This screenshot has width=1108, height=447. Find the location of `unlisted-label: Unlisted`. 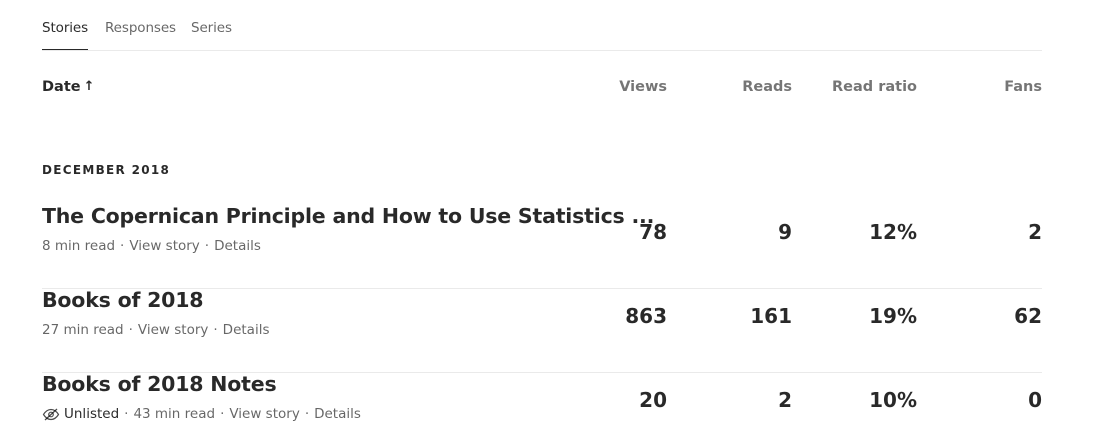

unlisted-label: Unlisted is located at coordinates (92, 414).